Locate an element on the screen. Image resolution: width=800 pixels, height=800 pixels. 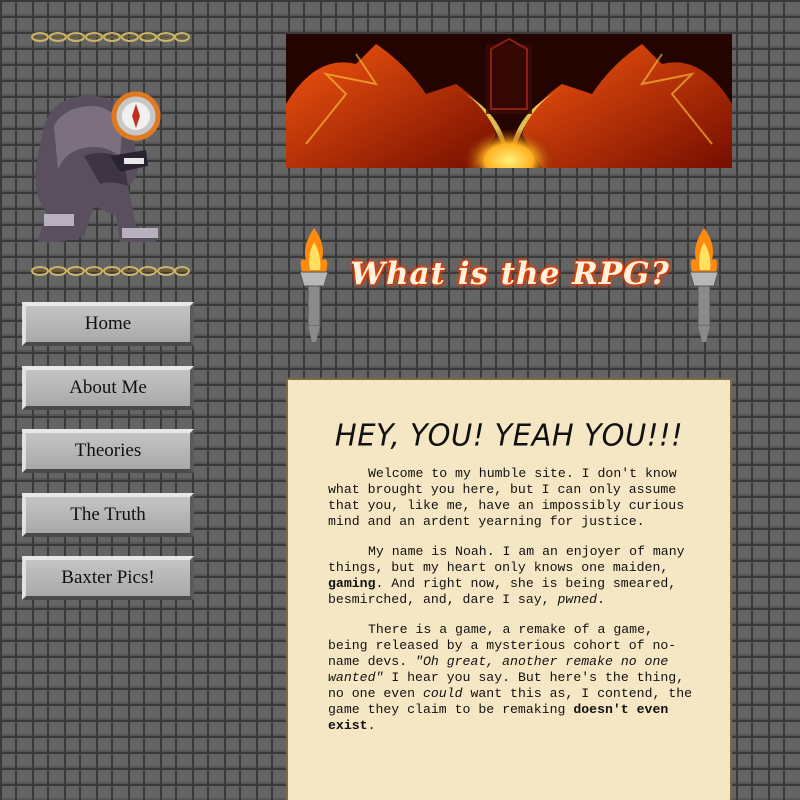
nav-the-truth-button: The Truth is located at coordinates (108, 514).